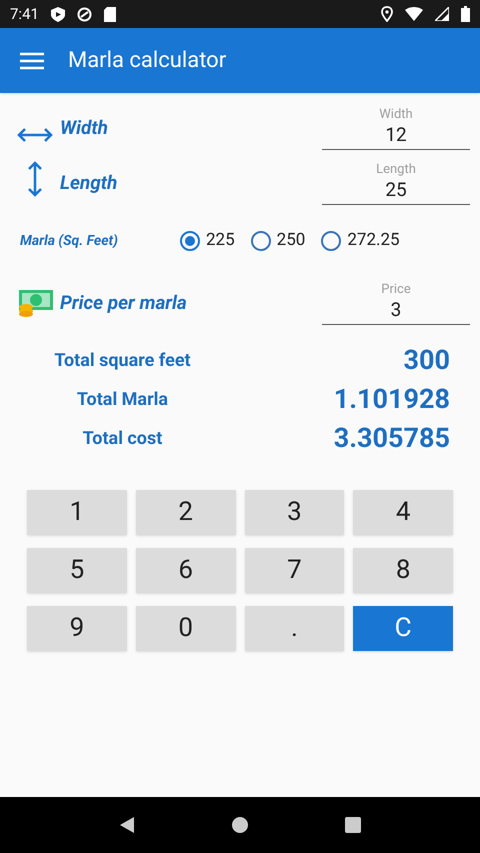 Image resolution: width=480 pixels, height=853 pixels. What do you see at coordinates (123, 439) in the screenshot?
I see `result-label: Total cost` at bounding box center [123, 439].